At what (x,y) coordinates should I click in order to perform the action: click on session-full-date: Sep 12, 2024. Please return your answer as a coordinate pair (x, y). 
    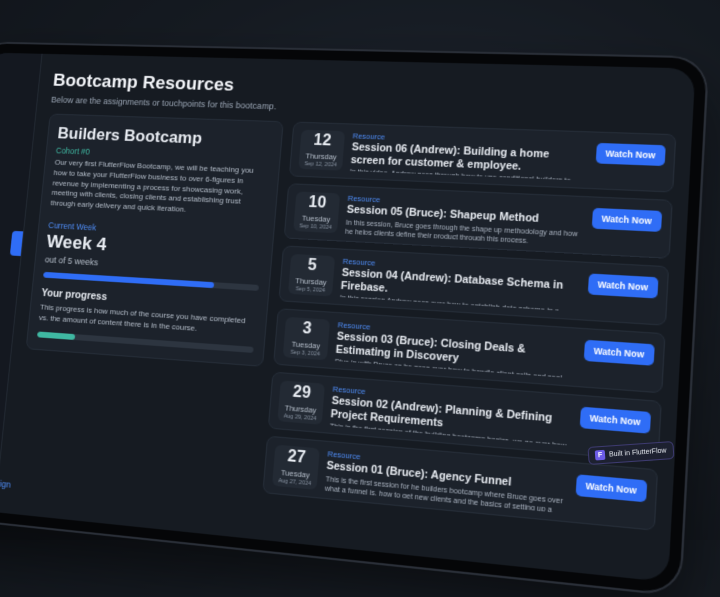
    Looking at the image, I should click on (320, 164).